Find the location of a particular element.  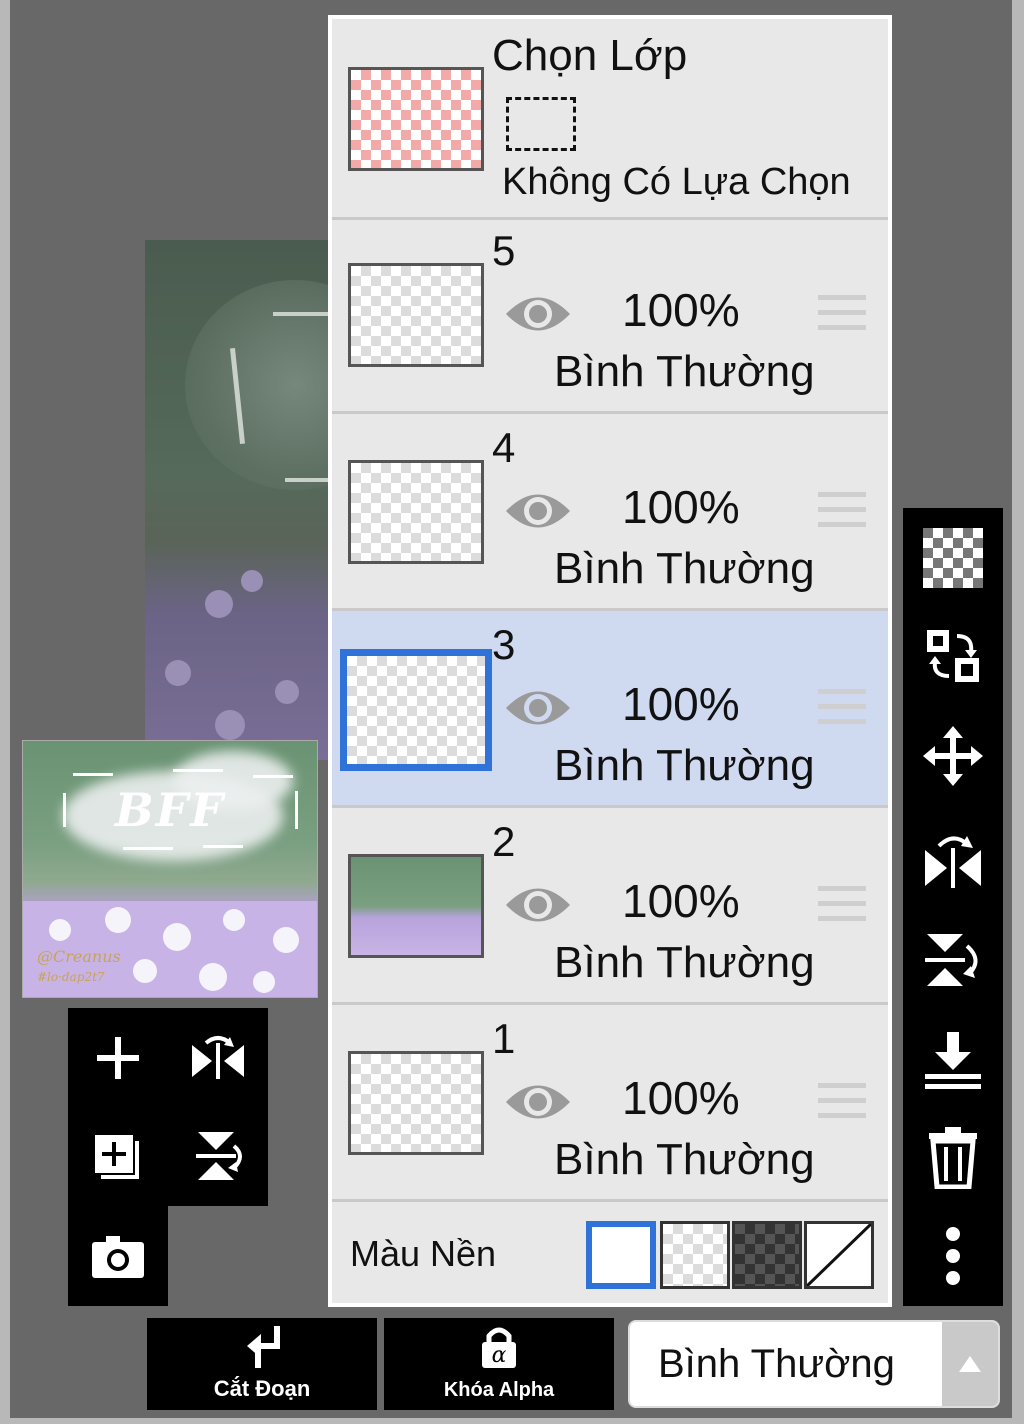

move-layer-button is located at coordinates (953, 756).